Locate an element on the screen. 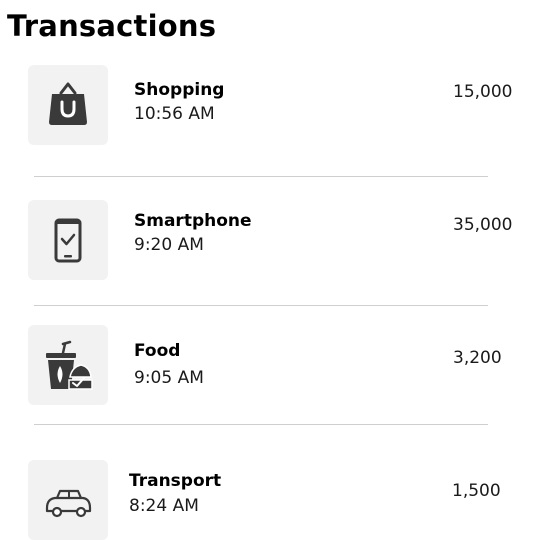  transaction-time: 10:56 AM is located at coordinates (174, 114).